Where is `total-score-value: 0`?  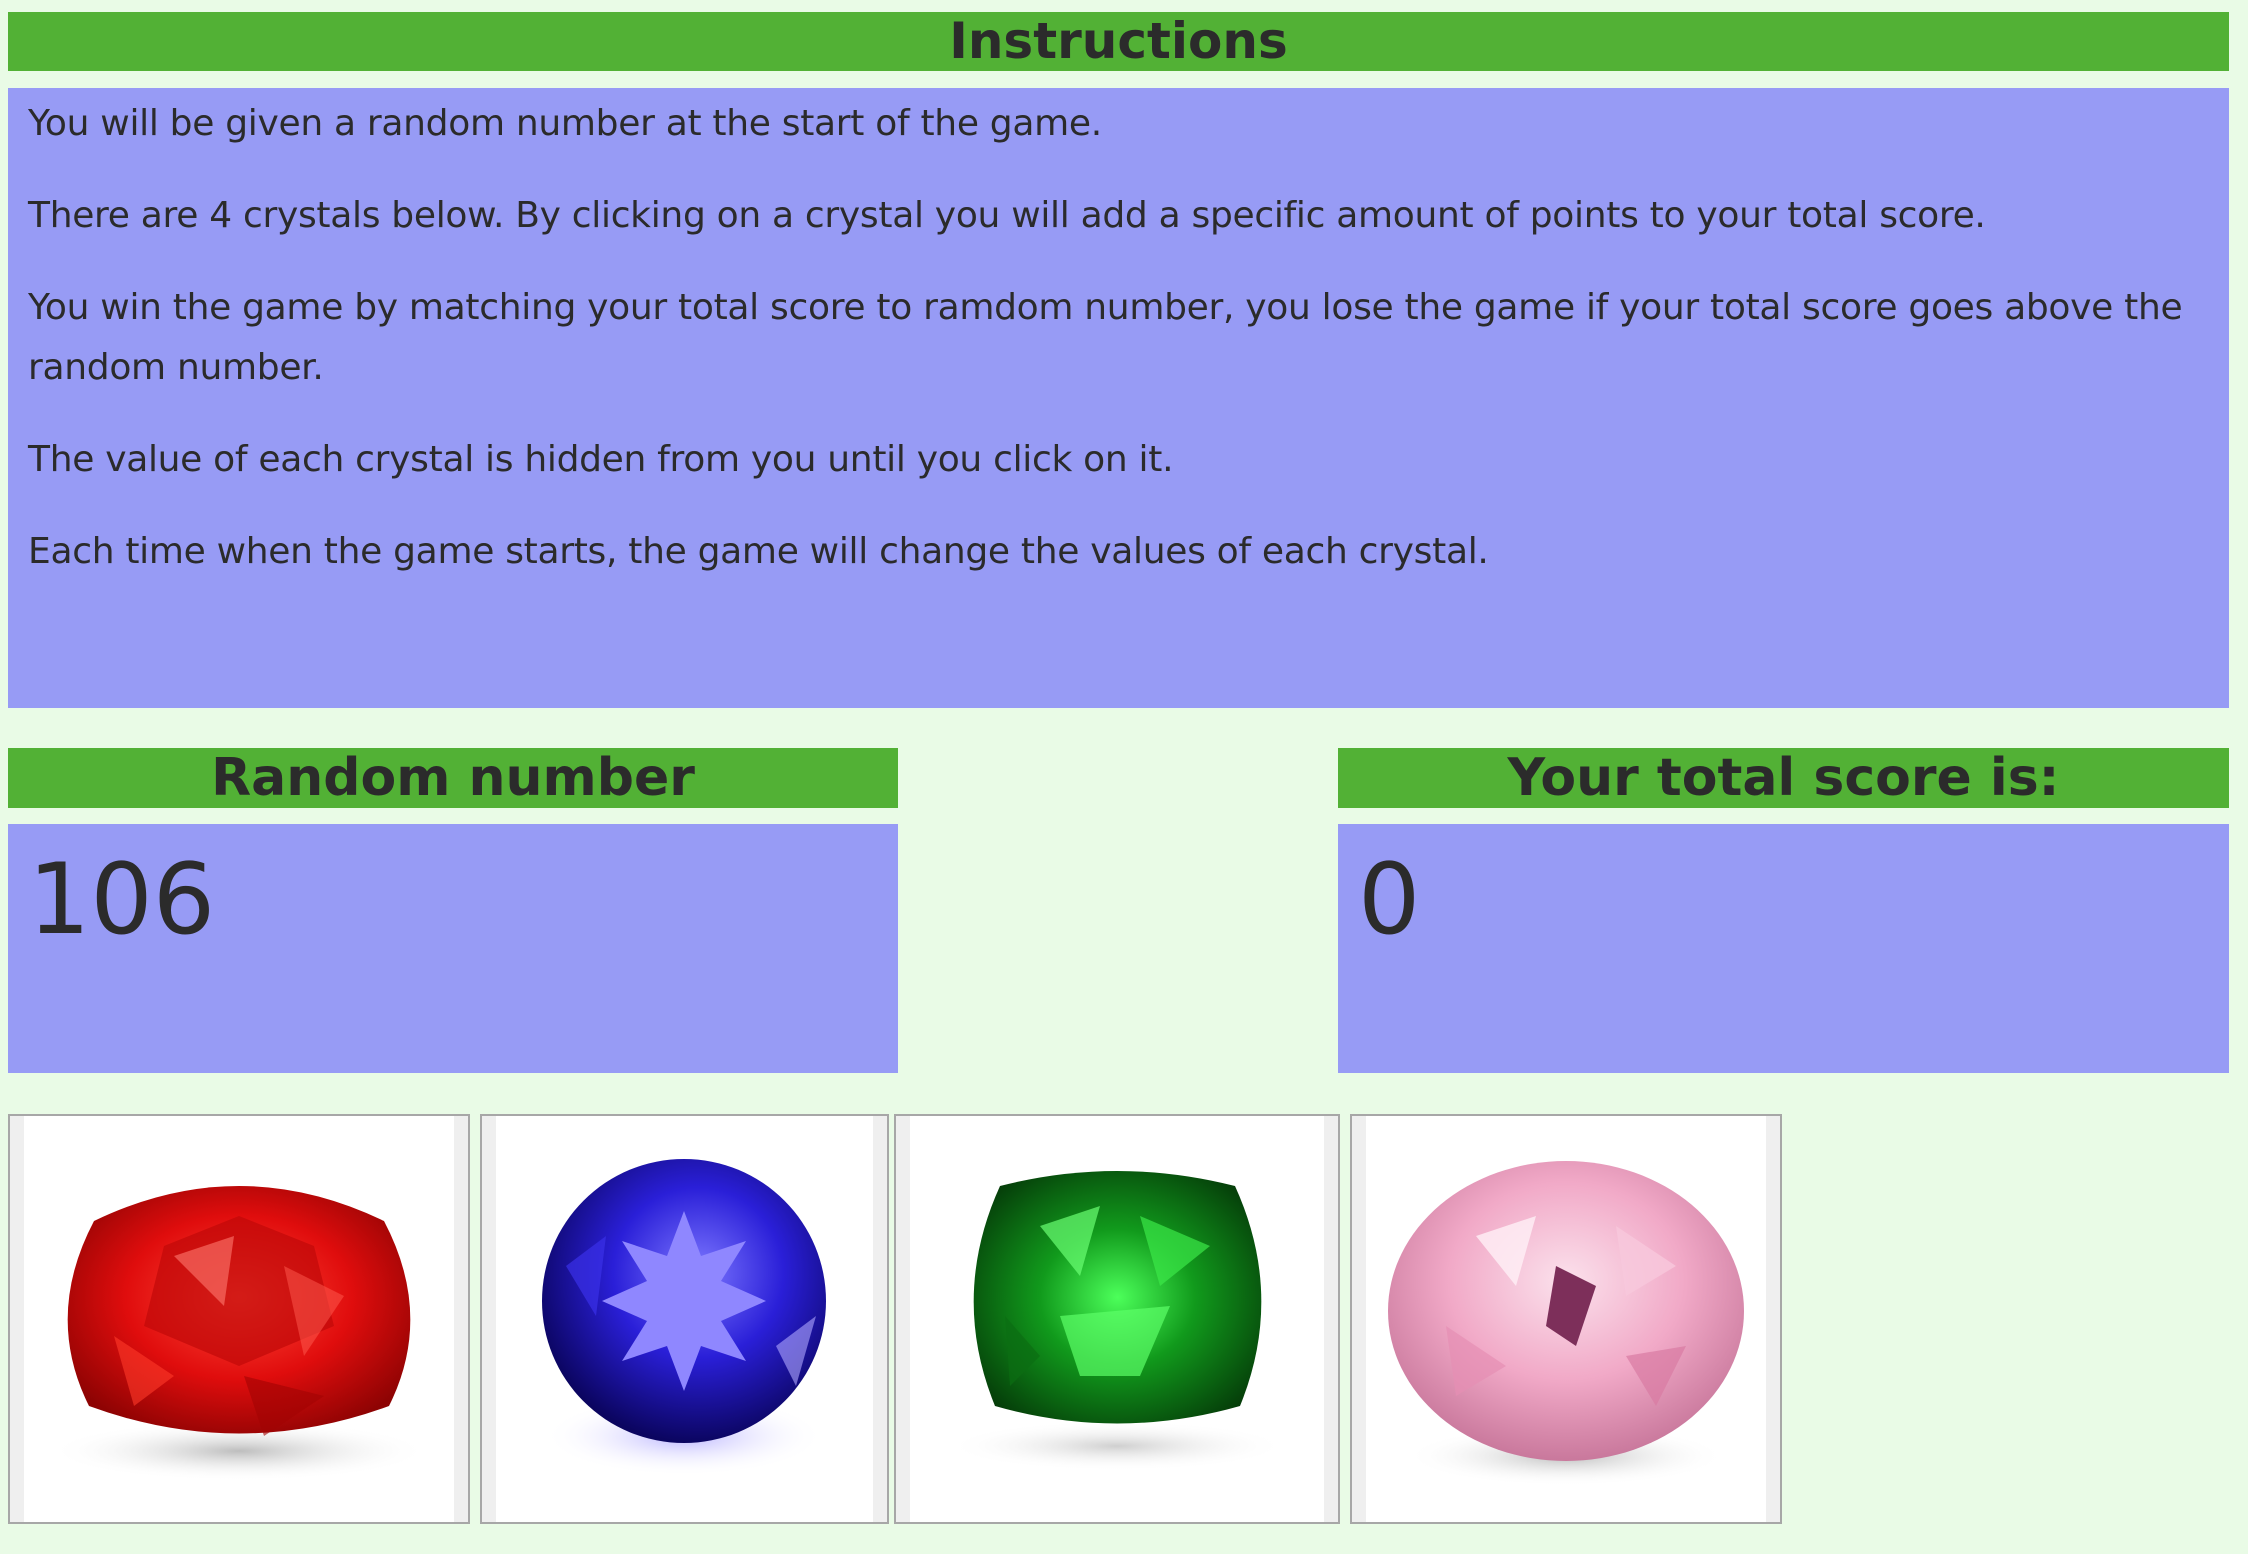
total-score-value: 0 is located at coordinates (1389, 900).